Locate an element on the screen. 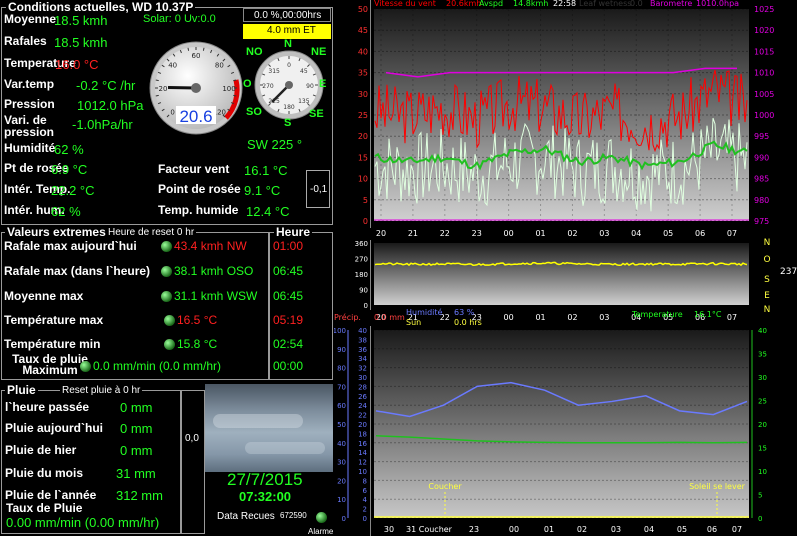 The width and height of the screenshot is (797, 536). humid-legend-value: 63 % is located at coordinates (464, 312).